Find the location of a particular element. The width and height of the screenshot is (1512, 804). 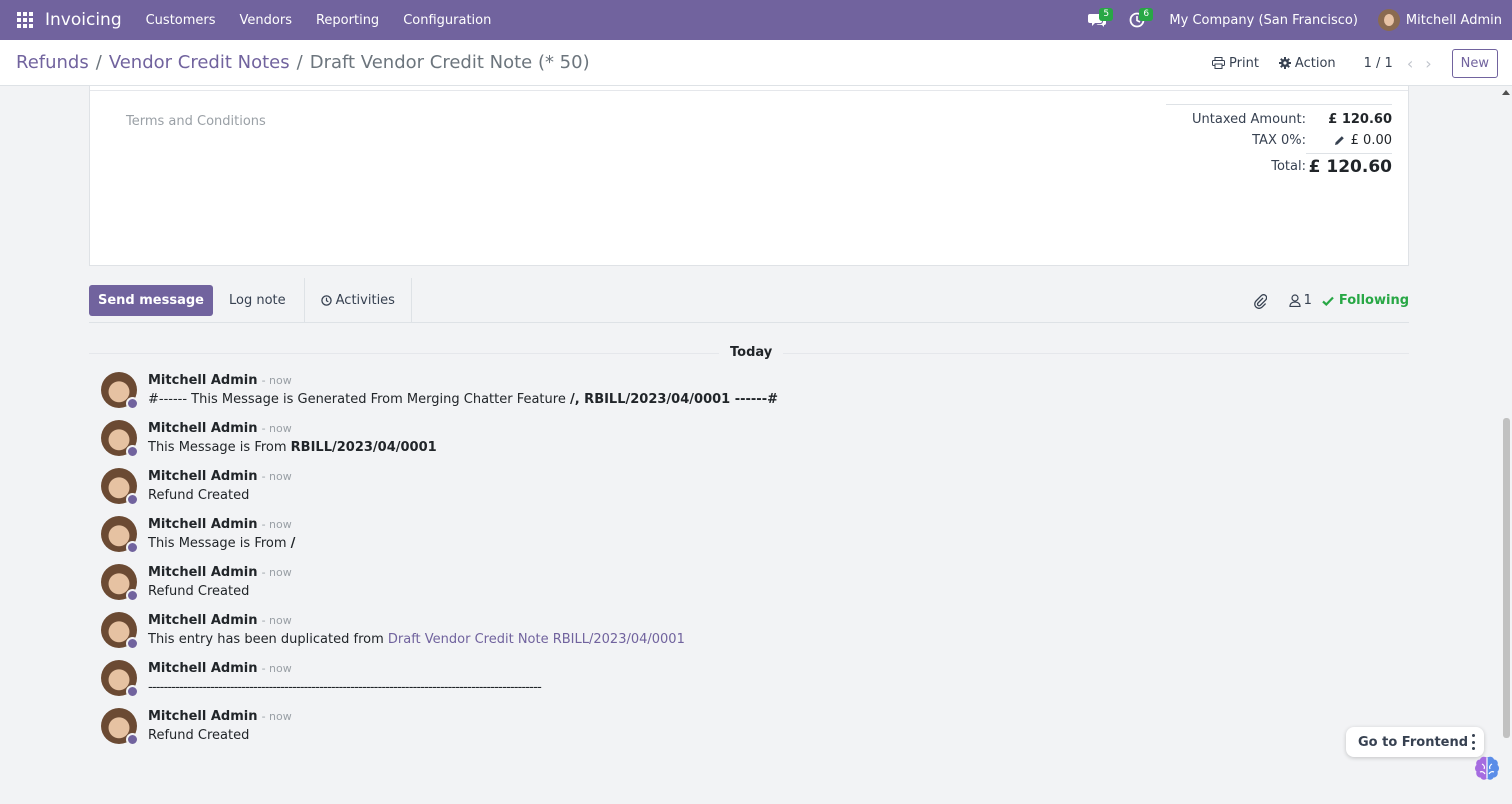

more-options-icon is located at coordinates (1474, 742).